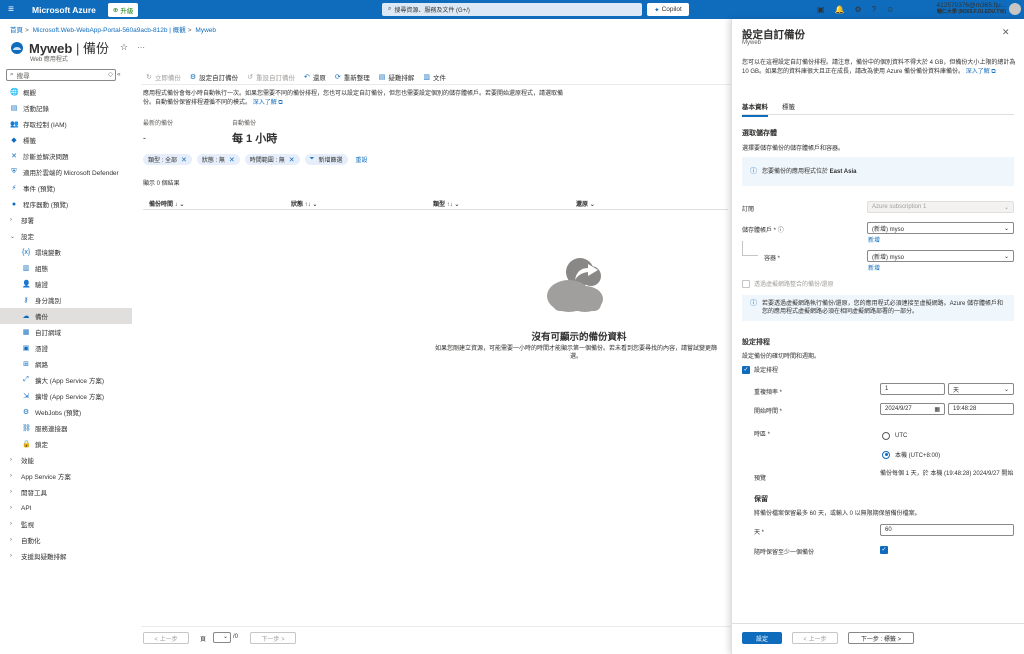  Describe the element at coordinates (1015, 9) in the screenshot. I see `avatar` at that location.